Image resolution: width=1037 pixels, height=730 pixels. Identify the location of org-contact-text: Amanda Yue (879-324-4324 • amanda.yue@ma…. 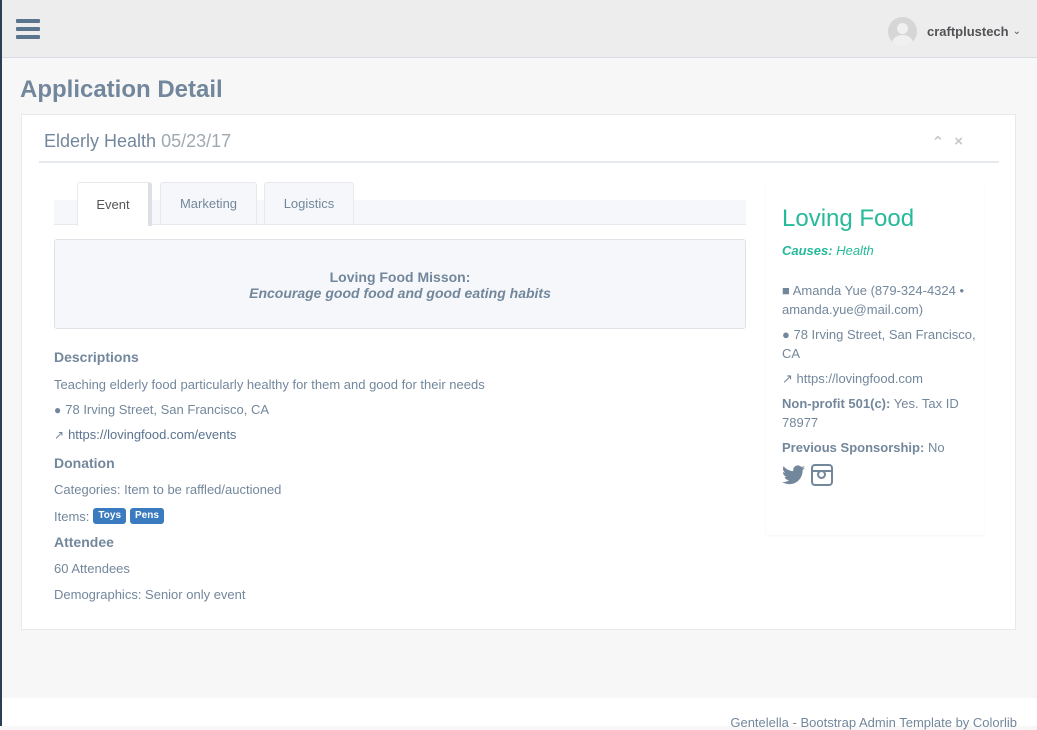
(873, 300).